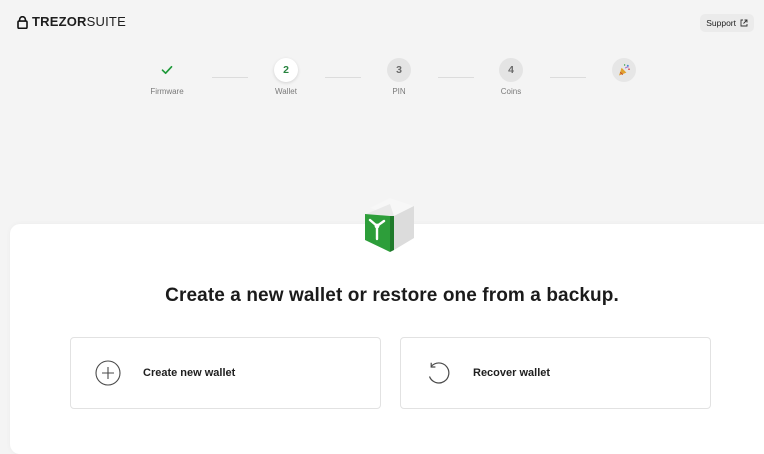 The height and width of the screenshot is (454, 764). I want to click on padlock-icon, so click(22, 22).